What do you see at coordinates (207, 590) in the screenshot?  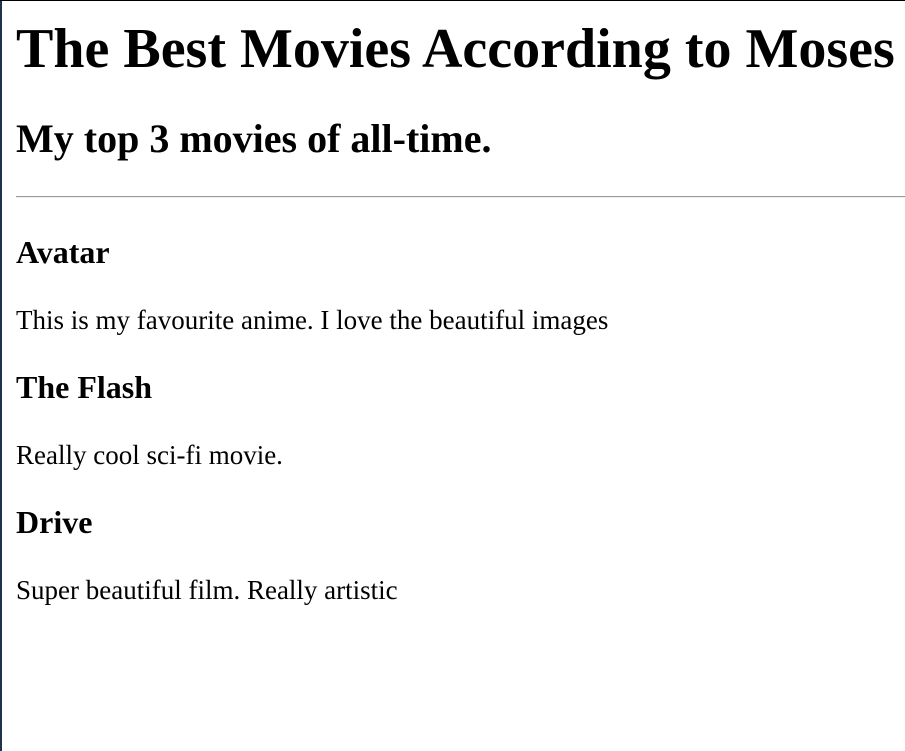 I see `movie-description: Super beautiful film. Really artistic` at bounding box center [207, 590].